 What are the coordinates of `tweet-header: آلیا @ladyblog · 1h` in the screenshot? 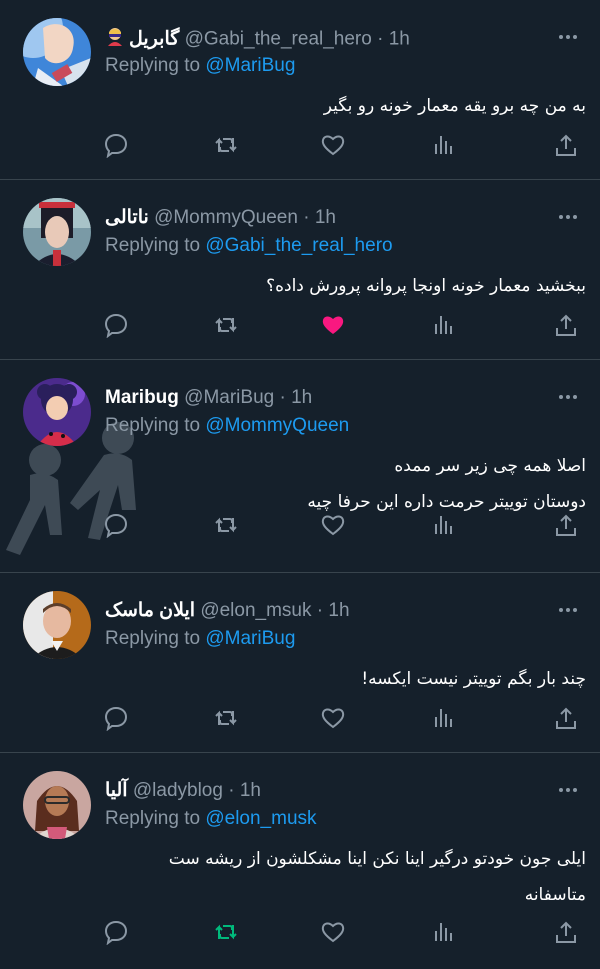 It's located at (183, 790).